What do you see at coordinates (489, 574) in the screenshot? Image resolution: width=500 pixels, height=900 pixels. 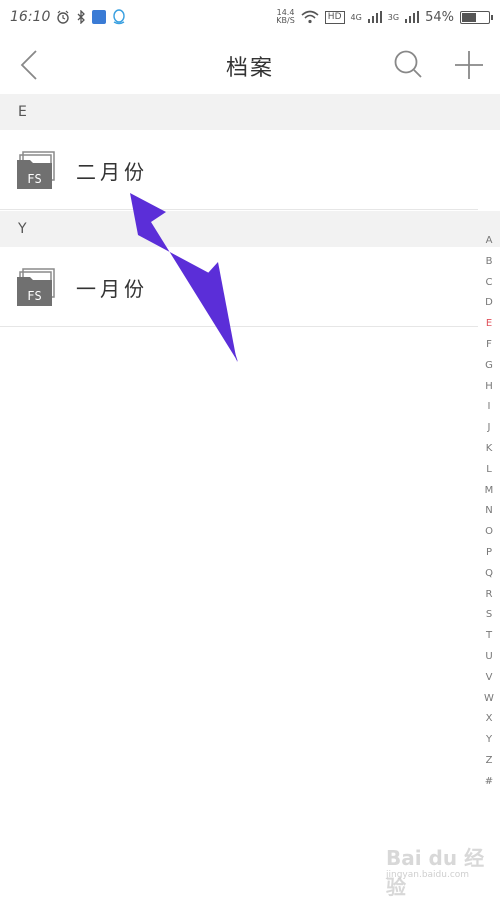 I see `alphabet-letter-q: Q` at bounding box center [489, 574].